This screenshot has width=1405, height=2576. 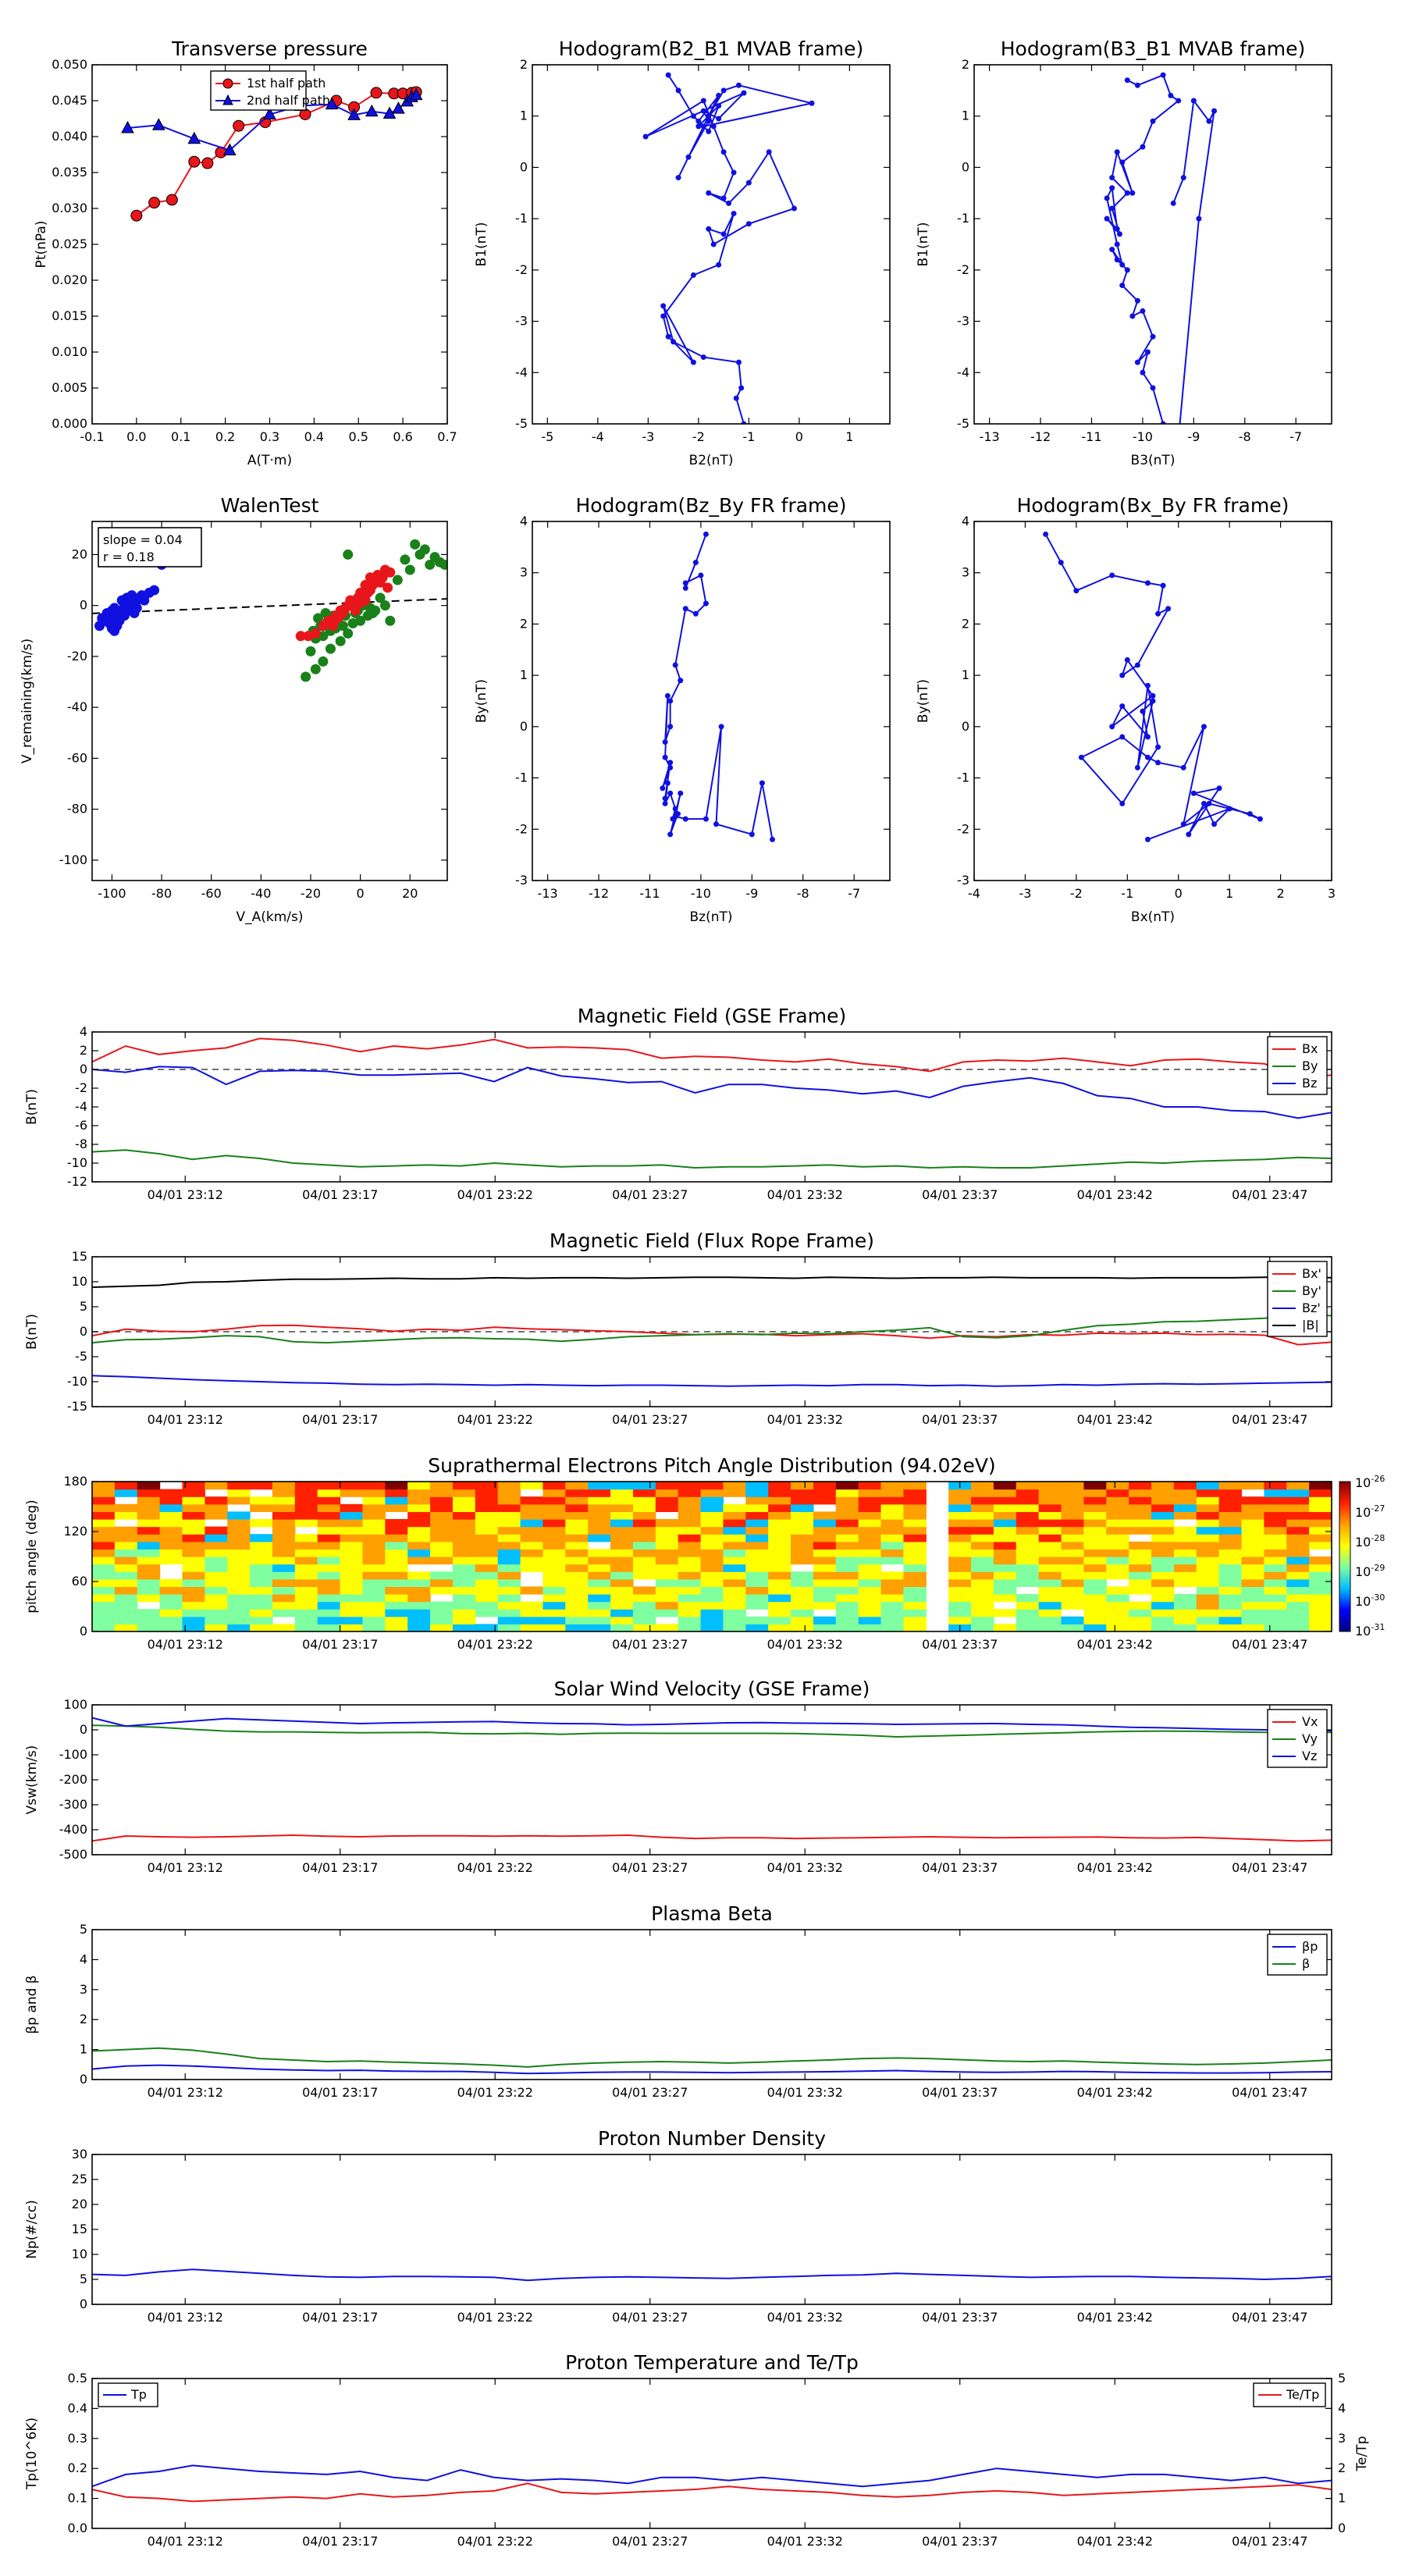 I want to click on y-tick-label: -15, so click(x=77, y=1406).